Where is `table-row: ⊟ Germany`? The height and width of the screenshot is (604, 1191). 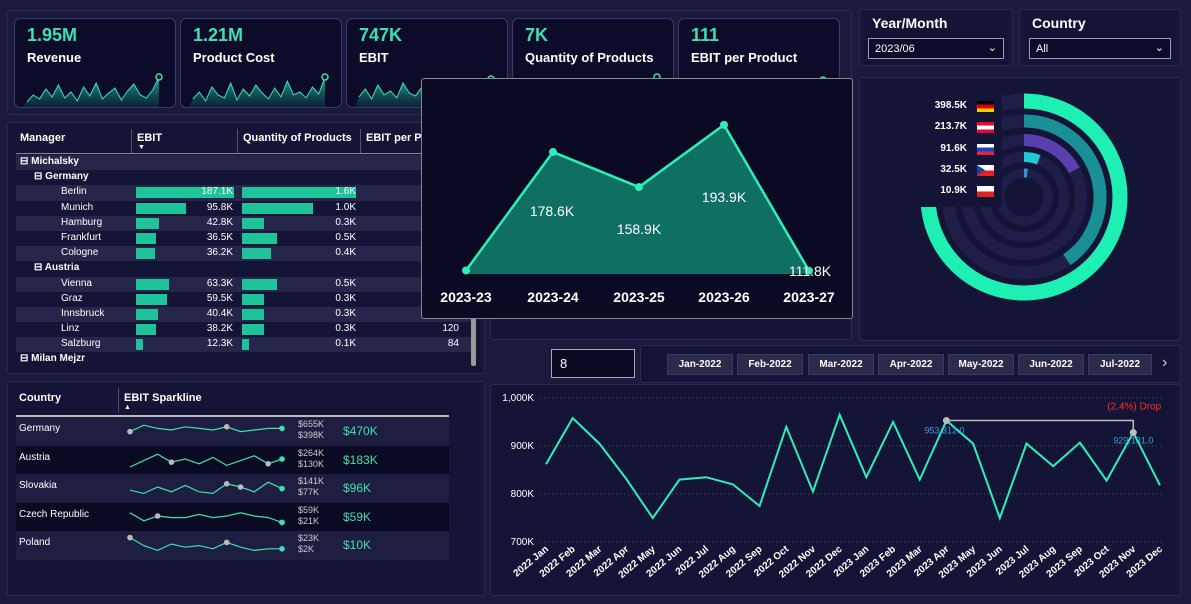
table-row: ⊟ Germany is located at coordinates (244, 177).